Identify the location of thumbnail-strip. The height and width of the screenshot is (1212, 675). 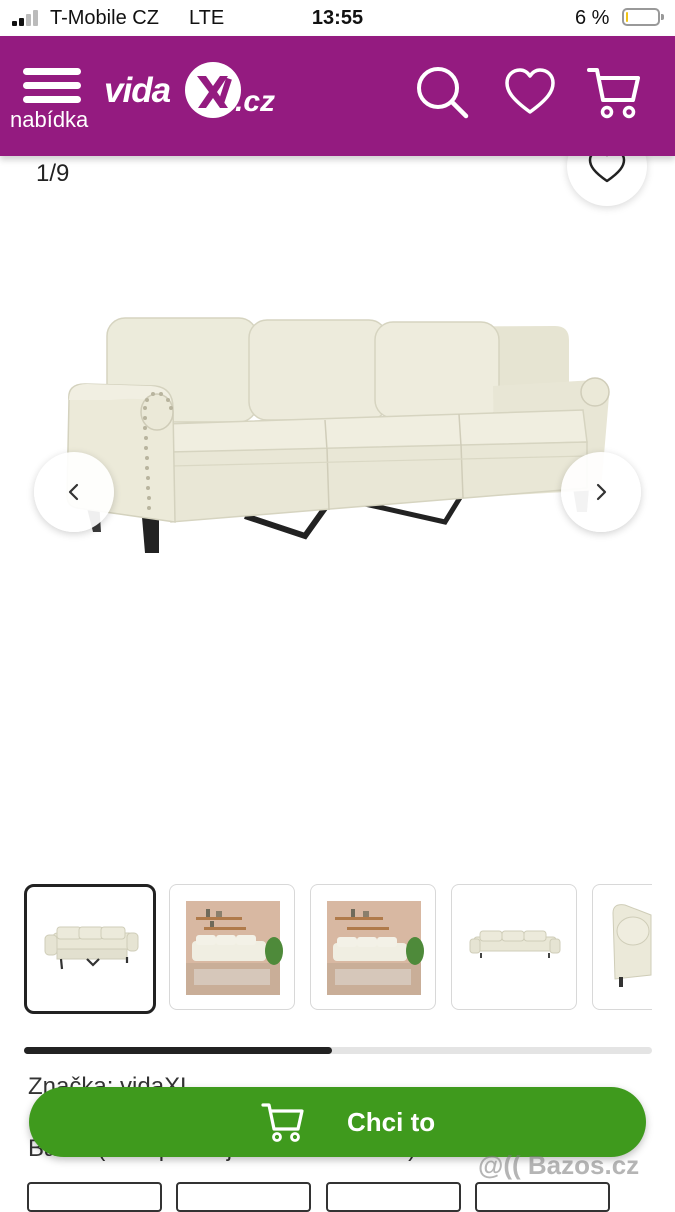
(338, 949).